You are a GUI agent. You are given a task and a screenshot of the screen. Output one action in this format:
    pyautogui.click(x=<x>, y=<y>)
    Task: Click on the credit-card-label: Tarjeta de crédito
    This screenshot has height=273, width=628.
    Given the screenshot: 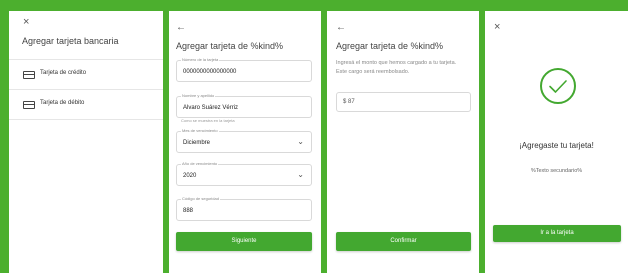 What is the action you would take?
    pyautogui.click(x=63, y=73)
    